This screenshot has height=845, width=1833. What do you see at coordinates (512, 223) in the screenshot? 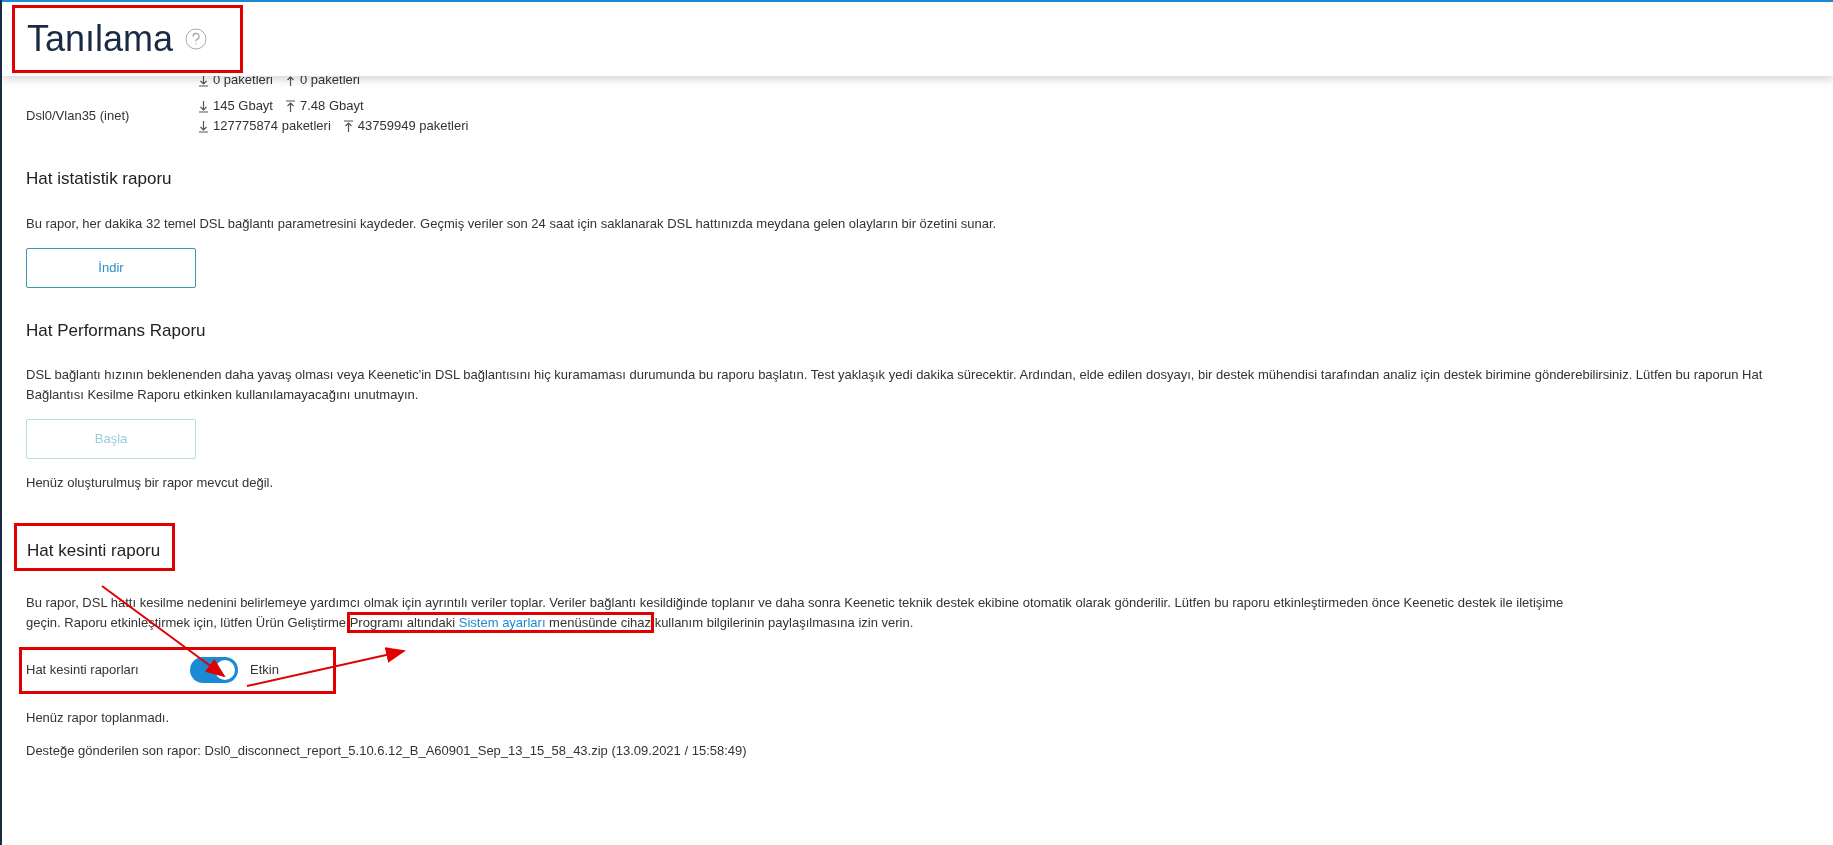
I see `description-text: Bu rapor, her dakika 32 temel DSL bağlantı parametresini kaydeder. Geçmiş veriler son 24 saat için saklanarak DSL hattınızda meydana gelen olayların bir özetini sunar.` at bounding box center [512, 223].